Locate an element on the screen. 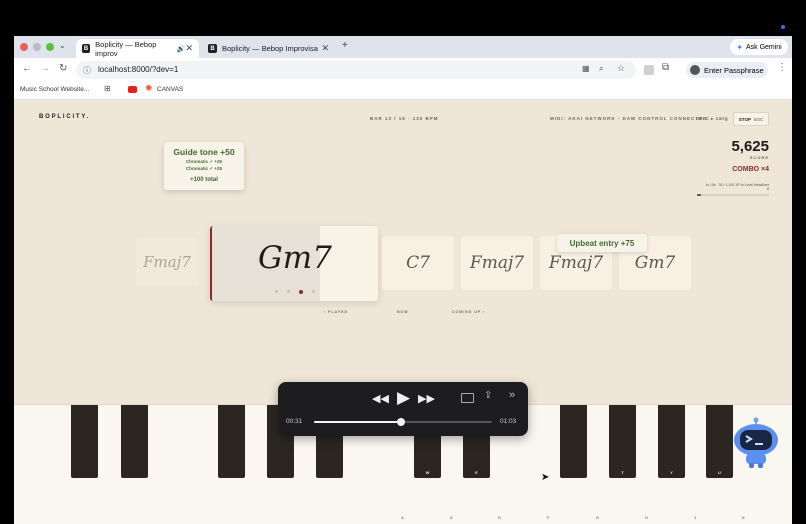  close-window-icon is located at coordinates (24, 47).